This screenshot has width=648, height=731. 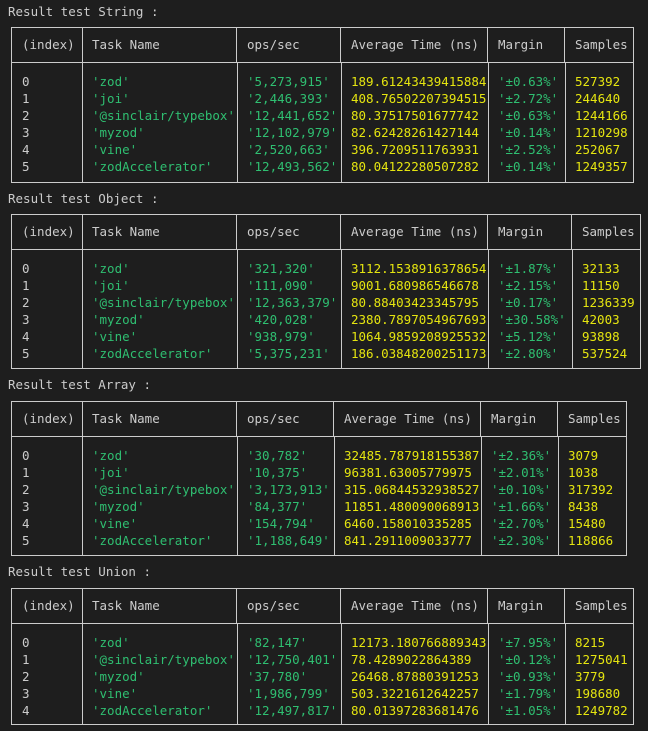 What do you see at coordinates (601, 319) in the screenshot?
I see `cell-samples: 42003` at bounding box center [601, 319].